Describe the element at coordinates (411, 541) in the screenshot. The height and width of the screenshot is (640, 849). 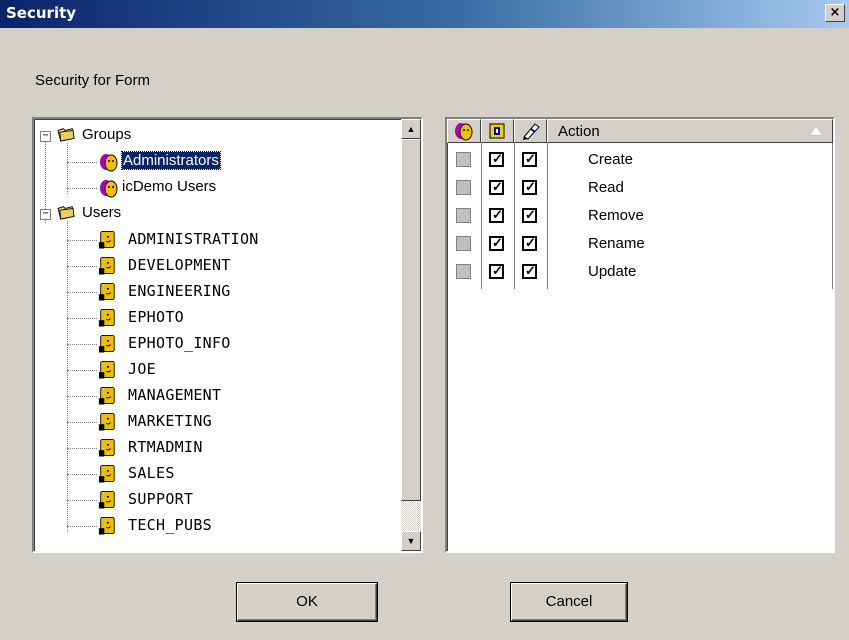
I see `scroll-down-button: ▼` at that location.